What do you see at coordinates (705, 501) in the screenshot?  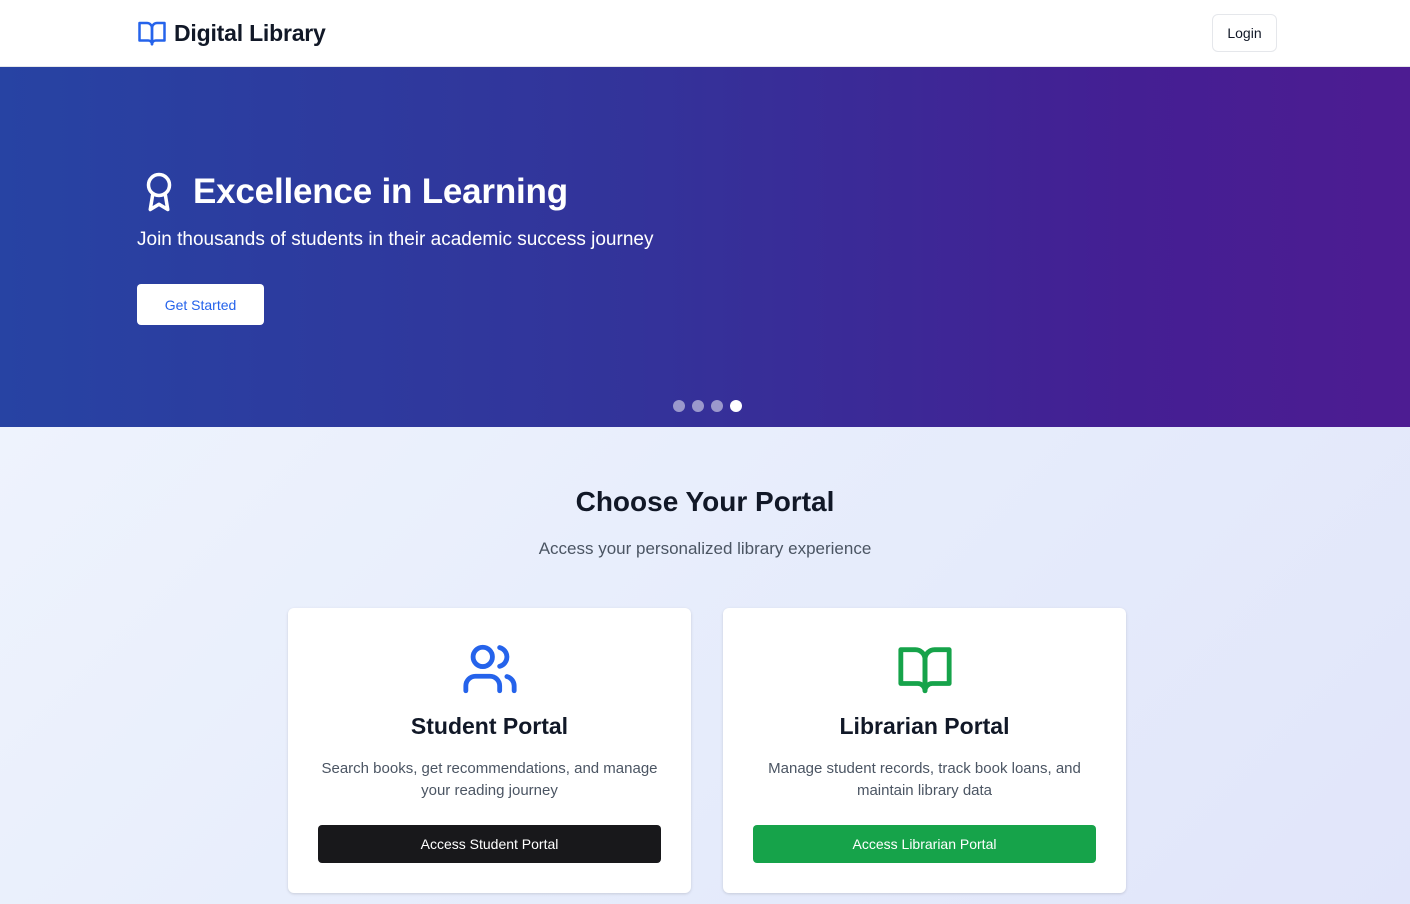 I see `section-title: Choose Your Portal` at bounding box center [705, 501].